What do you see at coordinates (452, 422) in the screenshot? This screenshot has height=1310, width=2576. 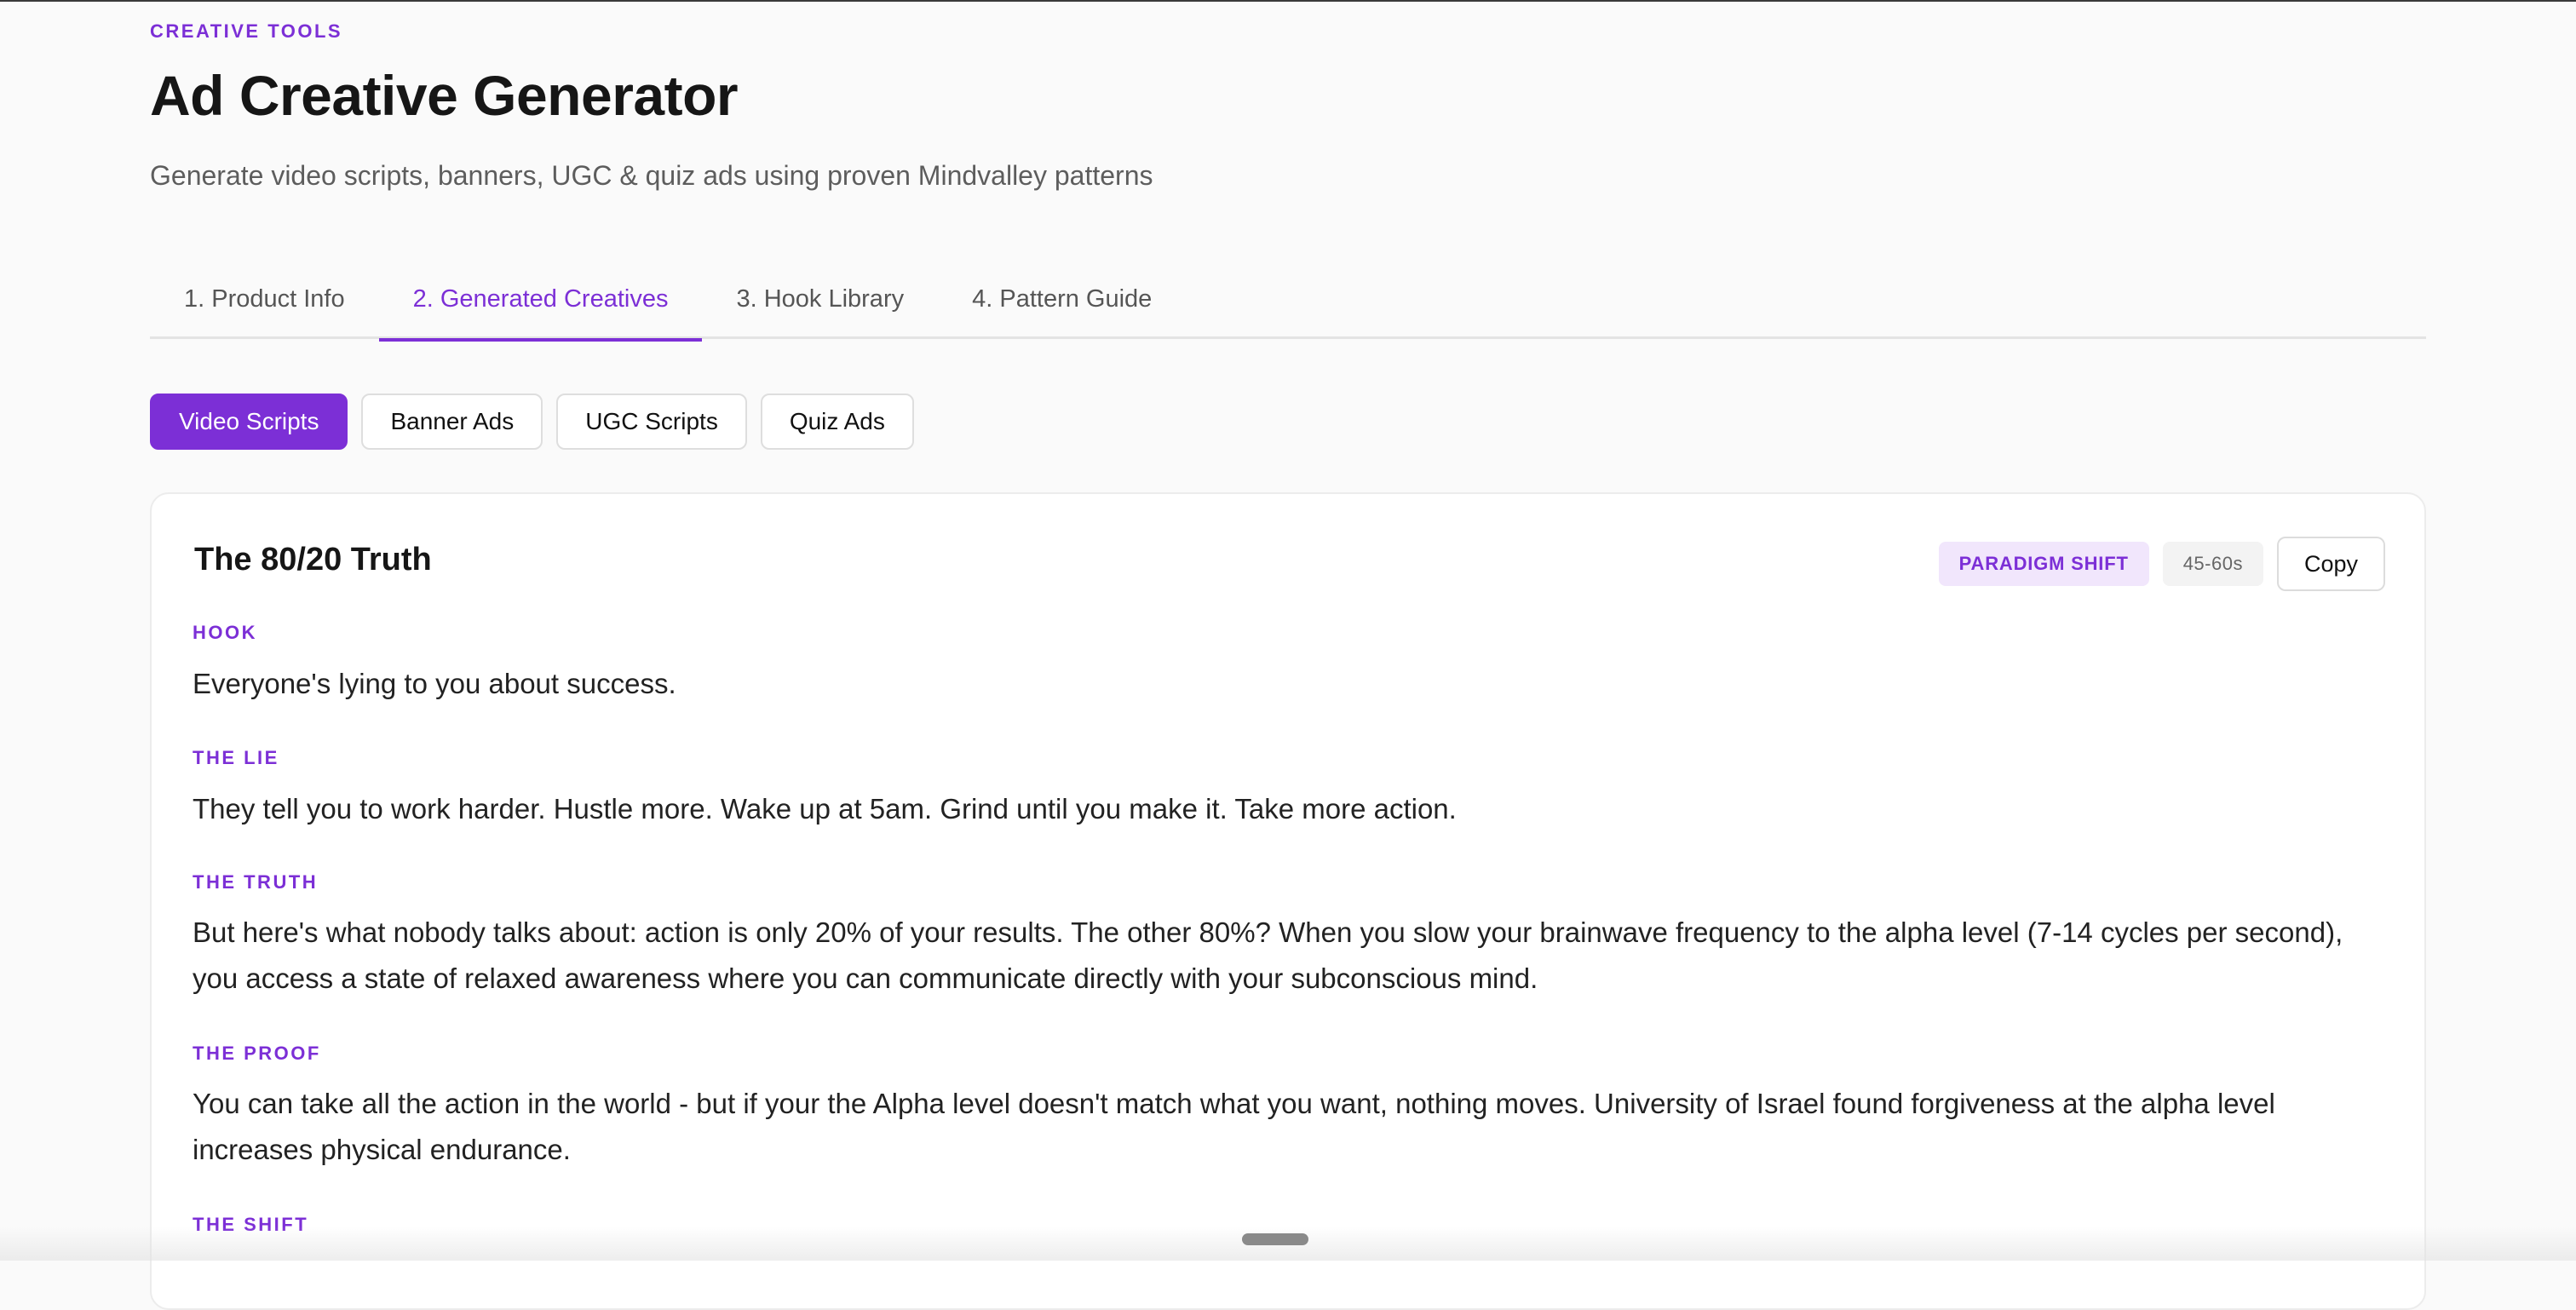 I see `filter-banner-ads-button: Banner Ads` at bounding box center [452, 422].